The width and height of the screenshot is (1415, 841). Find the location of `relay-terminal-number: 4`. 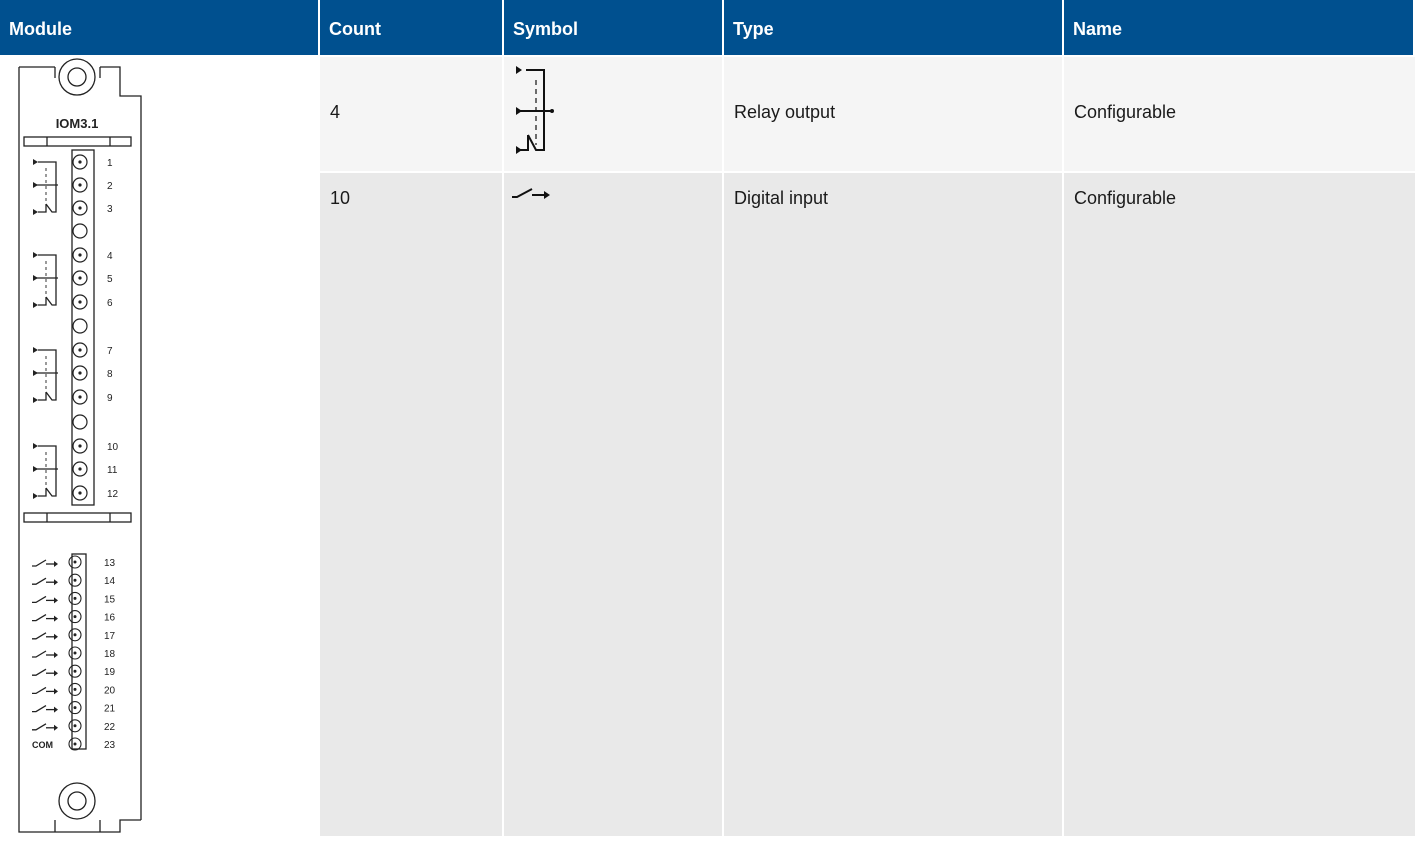

relay-terminal-number: 4 is located at coordinates (110, 256).